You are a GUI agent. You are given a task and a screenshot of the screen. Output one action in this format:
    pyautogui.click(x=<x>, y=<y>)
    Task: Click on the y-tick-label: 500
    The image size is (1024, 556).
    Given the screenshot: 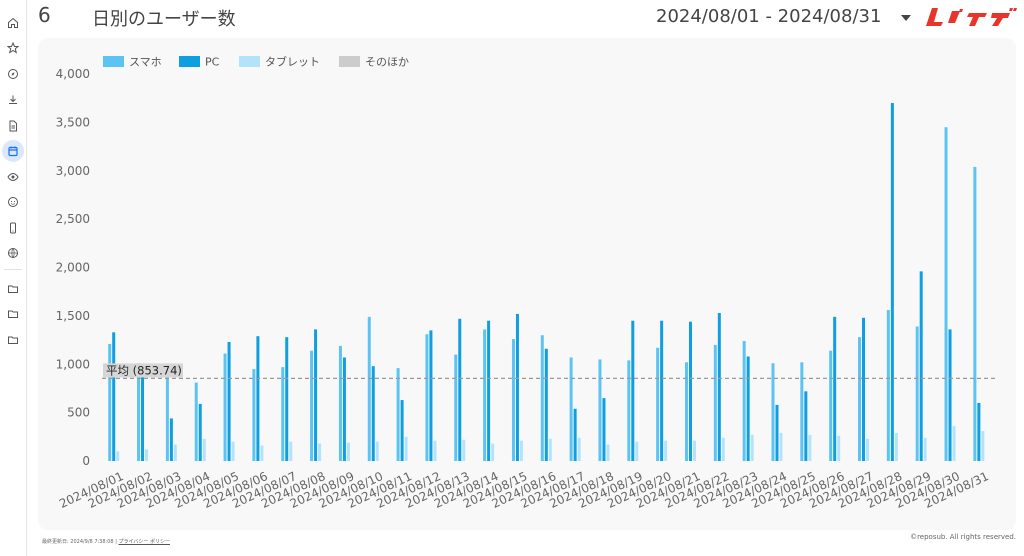 What is the action you would take?
    pyautogui.click(x=78, y=413)
    